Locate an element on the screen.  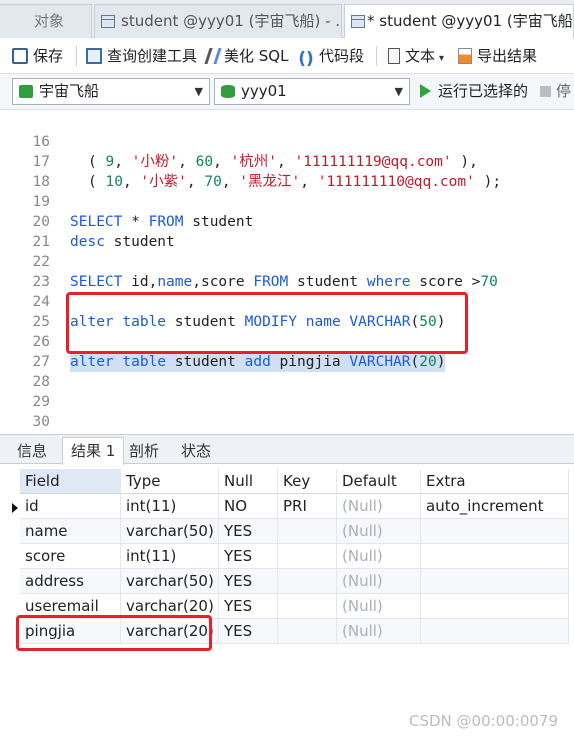
cell-key: PRI is located at coordinates (307, 506).